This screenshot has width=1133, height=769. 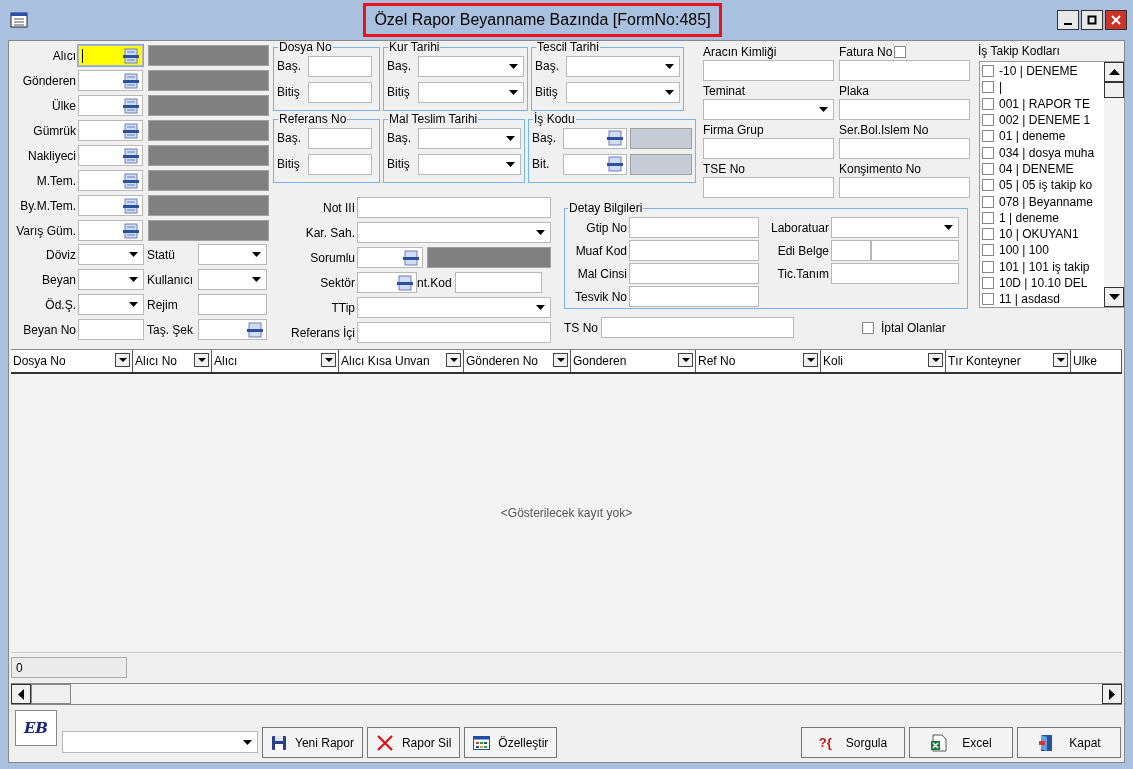 I want to click on list-item: 1 | deneme, so click(x=1029, y=217).